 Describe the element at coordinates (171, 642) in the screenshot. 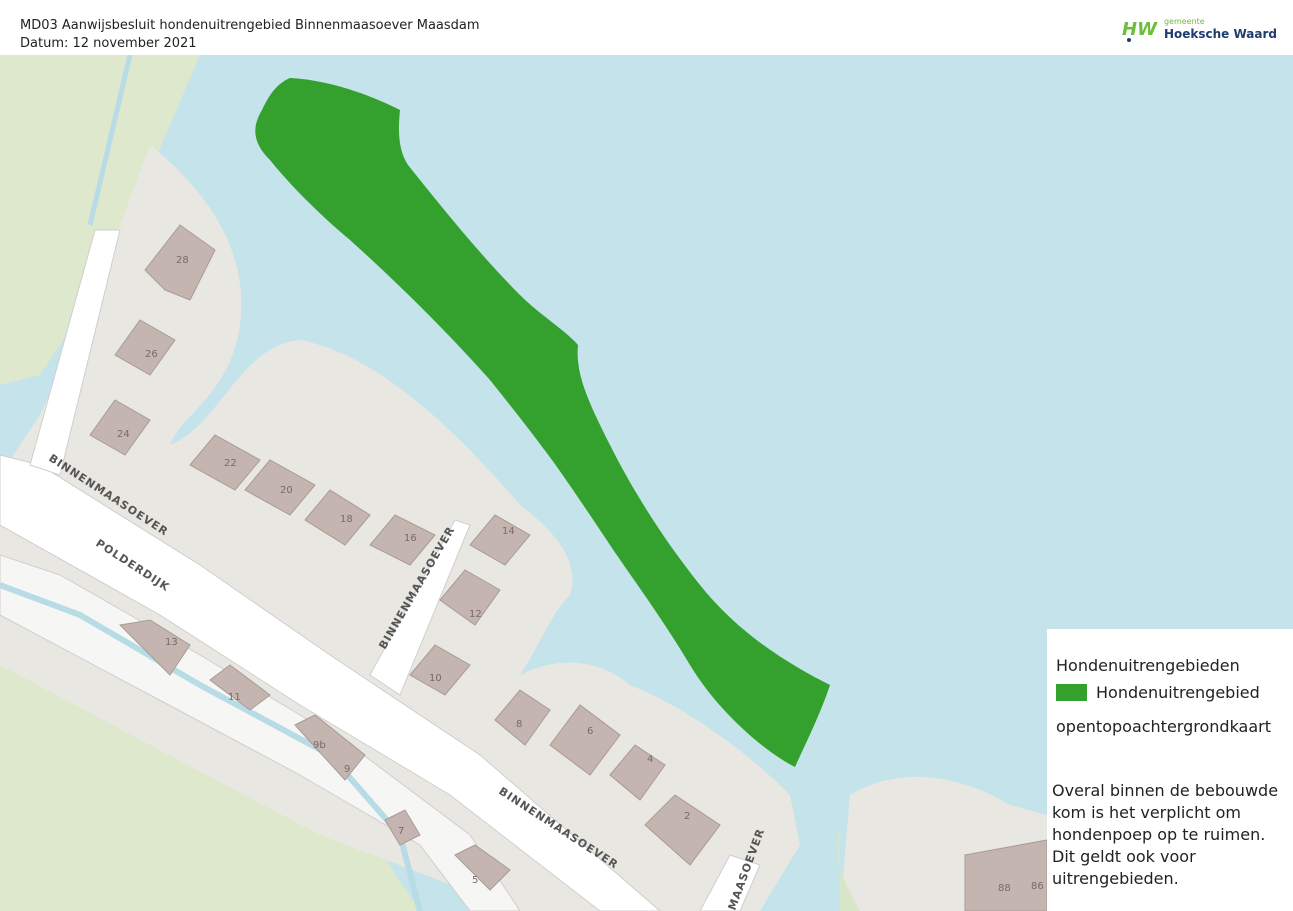

I see `house-number: 13` at that location.